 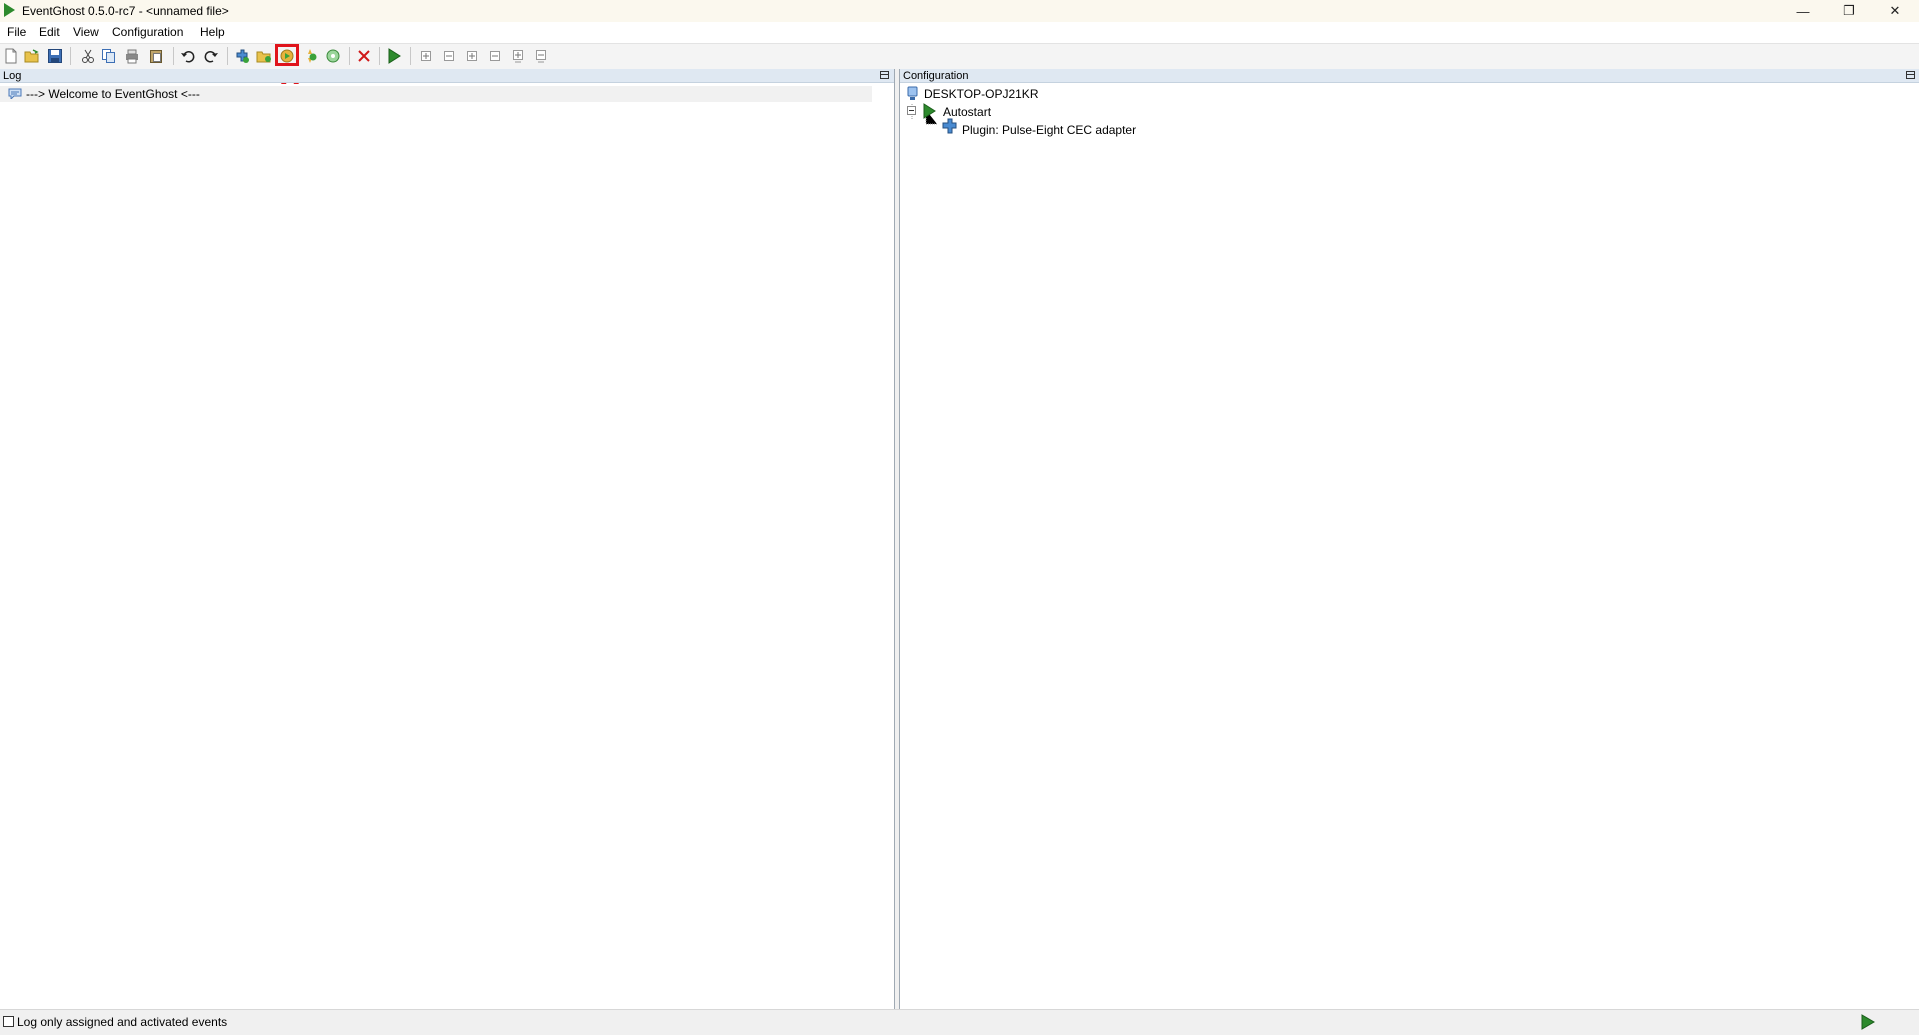 What do you see at coordinates (929, 111) in the screenshot?
I see `autostart-icon` at bounding box center [929, 111].